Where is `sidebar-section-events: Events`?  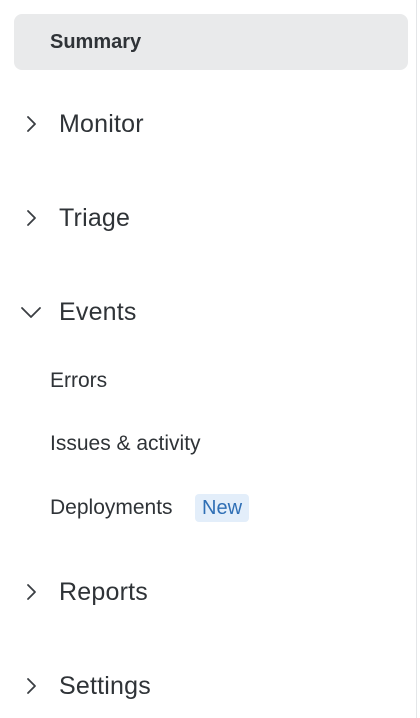
sidebar-section-events: Events is located at coordinates (200, 312).